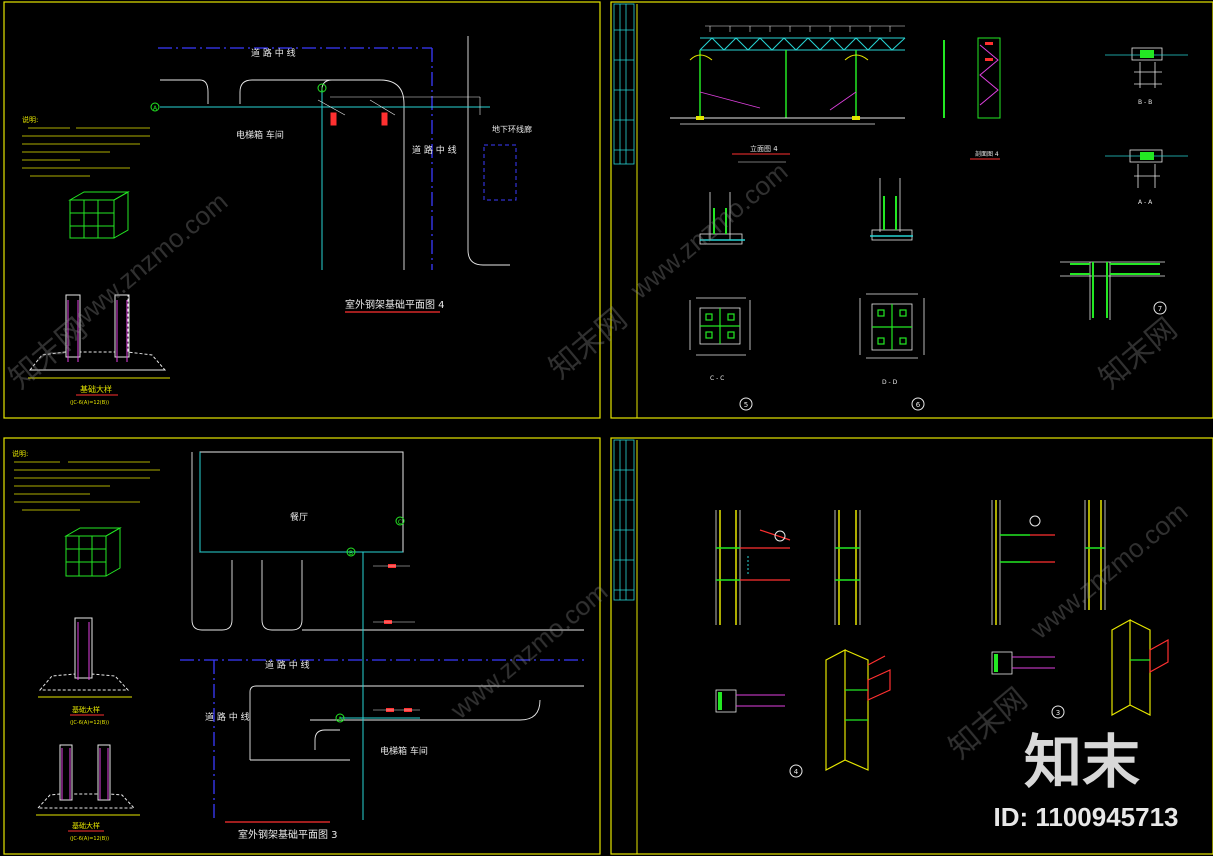 The width and height of the screenshot is (1213, 856). I want to click on watermark-site-4: www.znzmo.com, so click(528, 650).